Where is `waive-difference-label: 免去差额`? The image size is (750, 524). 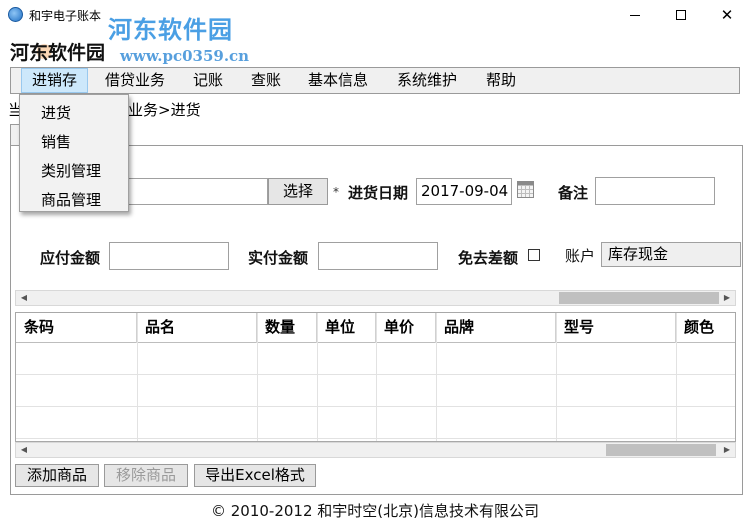
waive-difference-label: 免去差额 is located at coordinates (488, 258).